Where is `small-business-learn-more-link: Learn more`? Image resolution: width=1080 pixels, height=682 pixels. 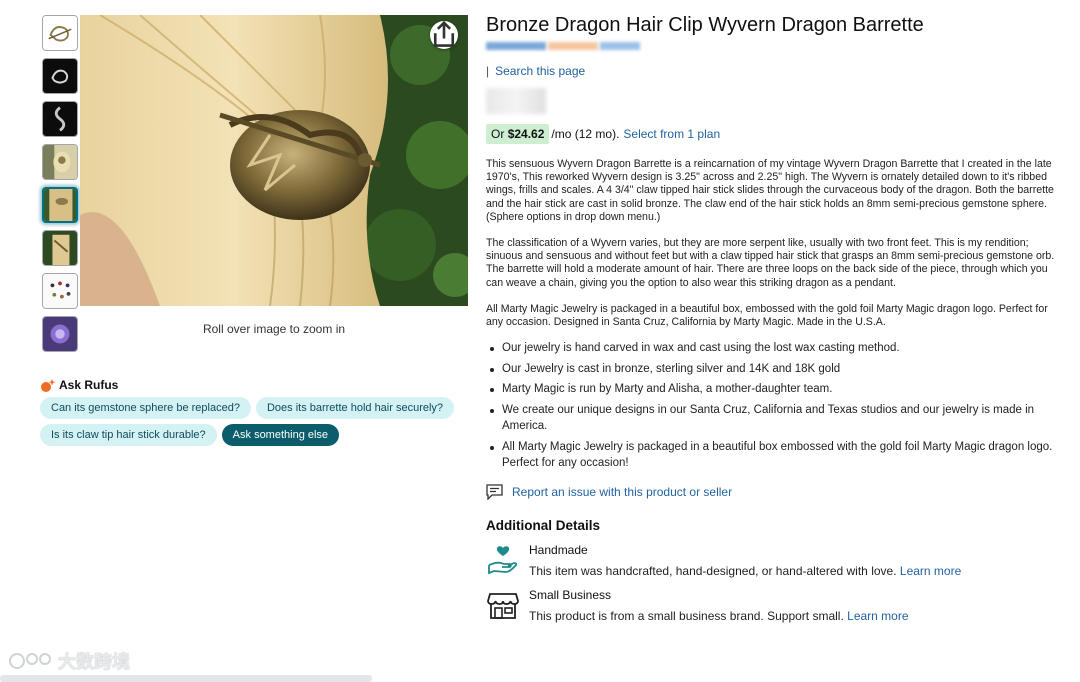 small-business-learn-more-link: Learn more is located at coordinates (877, 616).